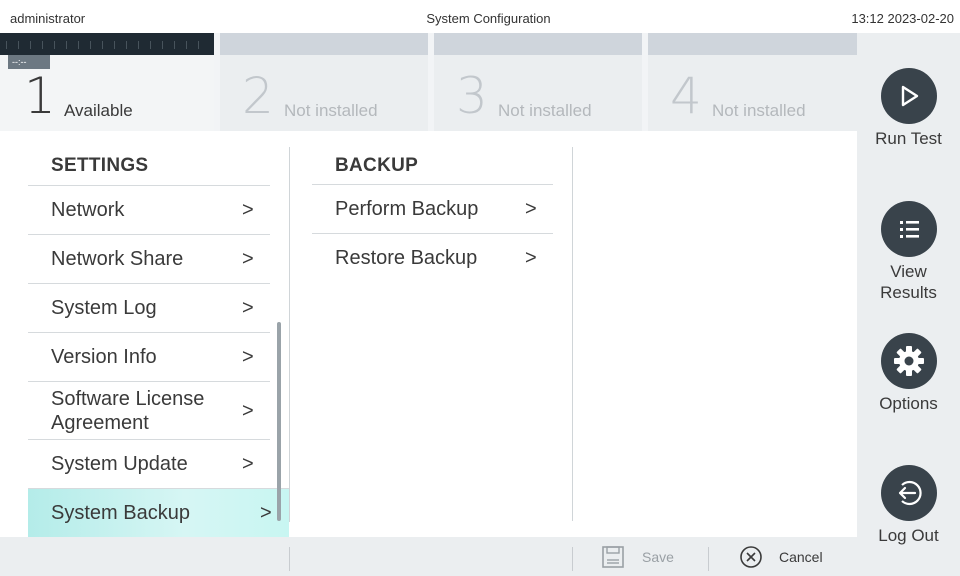 This screenshot has width=960, height=576. I want to click on run-test-label: Run Test, so click(908, 138).